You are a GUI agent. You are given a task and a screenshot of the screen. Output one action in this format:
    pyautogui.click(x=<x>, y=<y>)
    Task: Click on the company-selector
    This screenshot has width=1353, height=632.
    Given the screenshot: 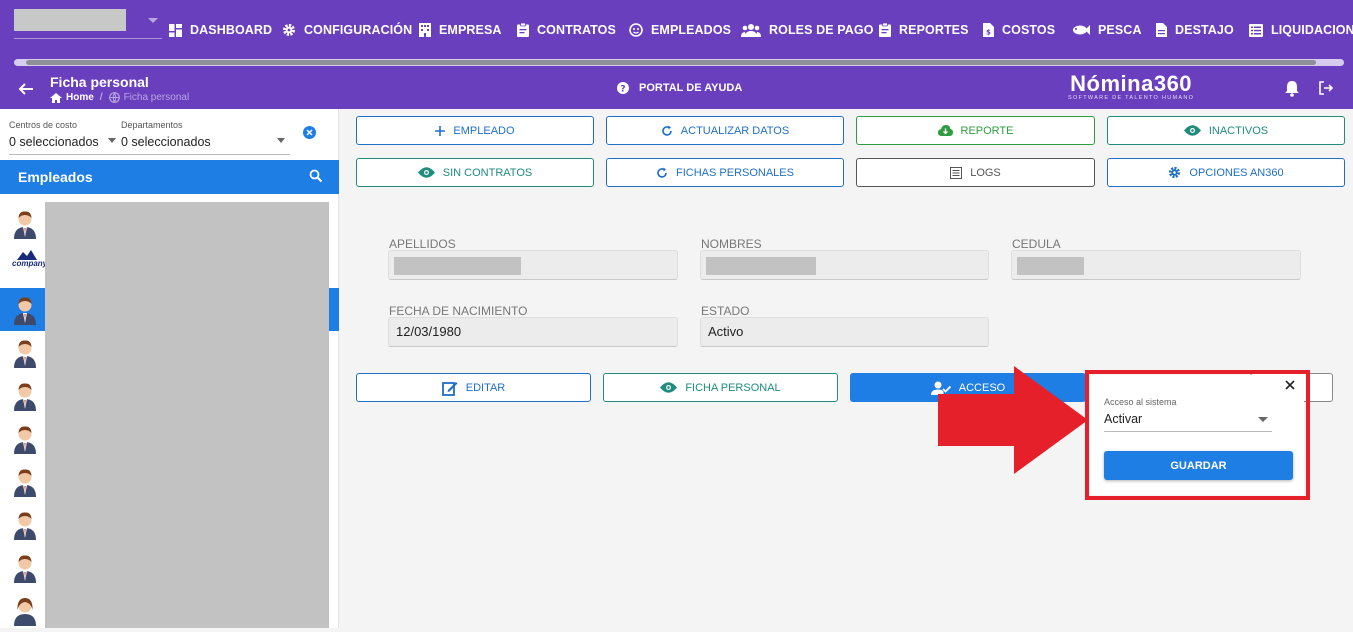 What is the action you would take?
    pyautogui.click(x=88, y=24)
    